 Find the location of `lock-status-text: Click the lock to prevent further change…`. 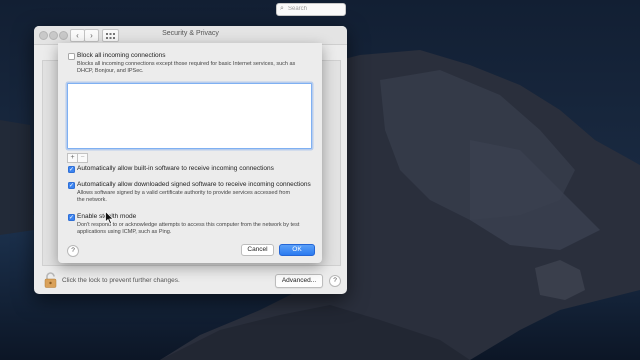

lock-status-text: Click the lock to prevent further change… is located at coordinates (121, 280).